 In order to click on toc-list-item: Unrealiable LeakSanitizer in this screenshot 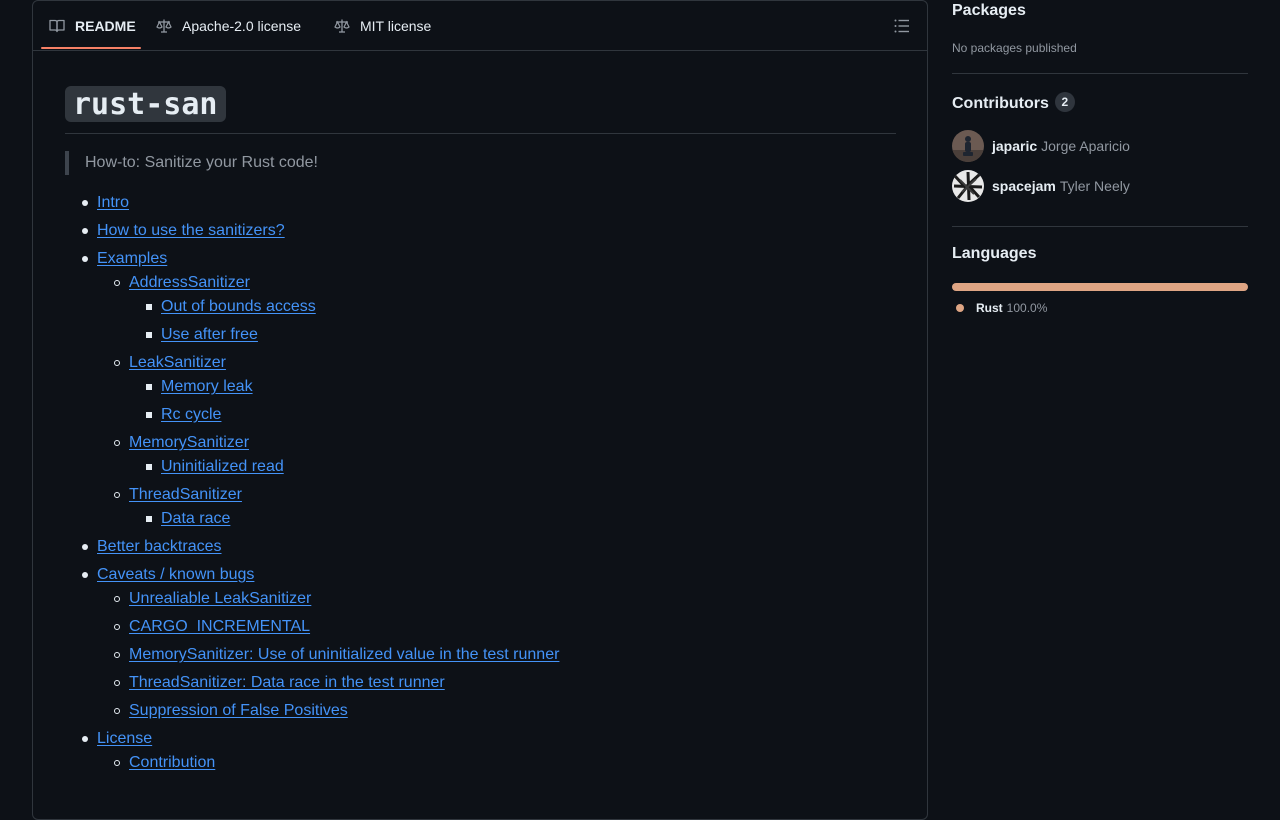, I will do `click(208, 599)`.